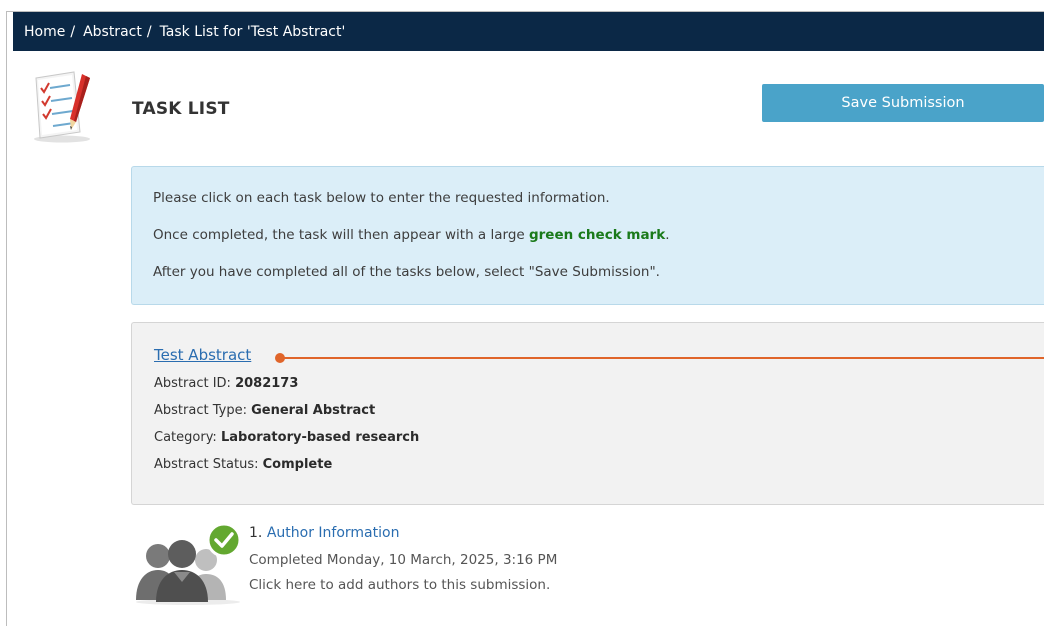 Image resolution: width=1044 pixels, height=626 pixels. I want to click on abstract-type-value: General Abstract, so click(313, 410).